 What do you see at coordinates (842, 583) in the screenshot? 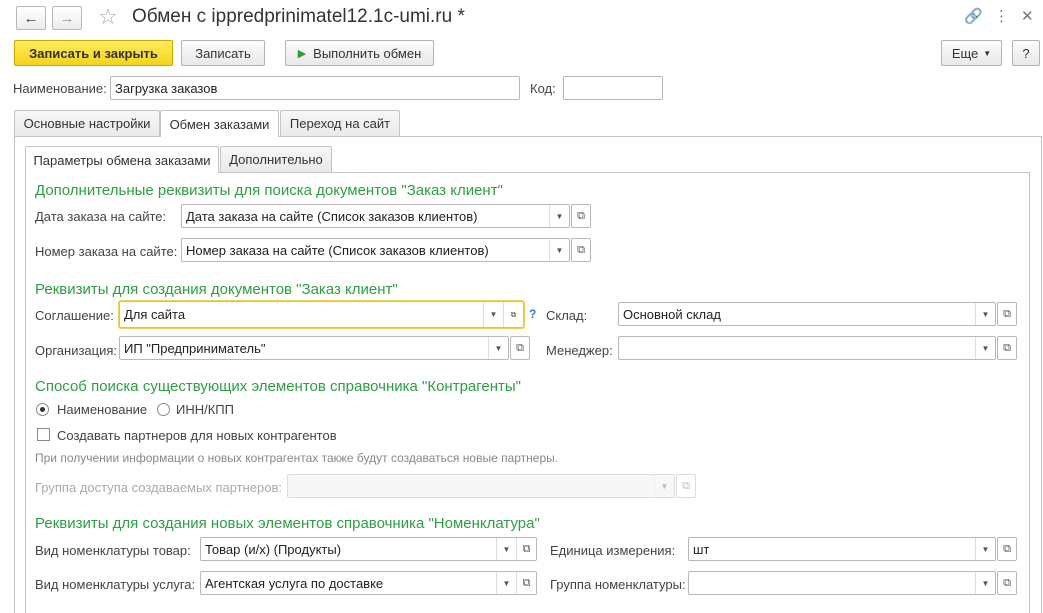
I see `group-select: ▼` at bounding box center [842, 583].